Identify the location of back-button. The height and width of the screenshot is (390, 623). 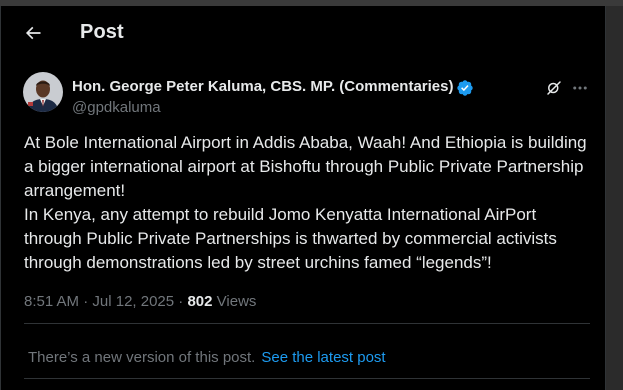
(33, 33).